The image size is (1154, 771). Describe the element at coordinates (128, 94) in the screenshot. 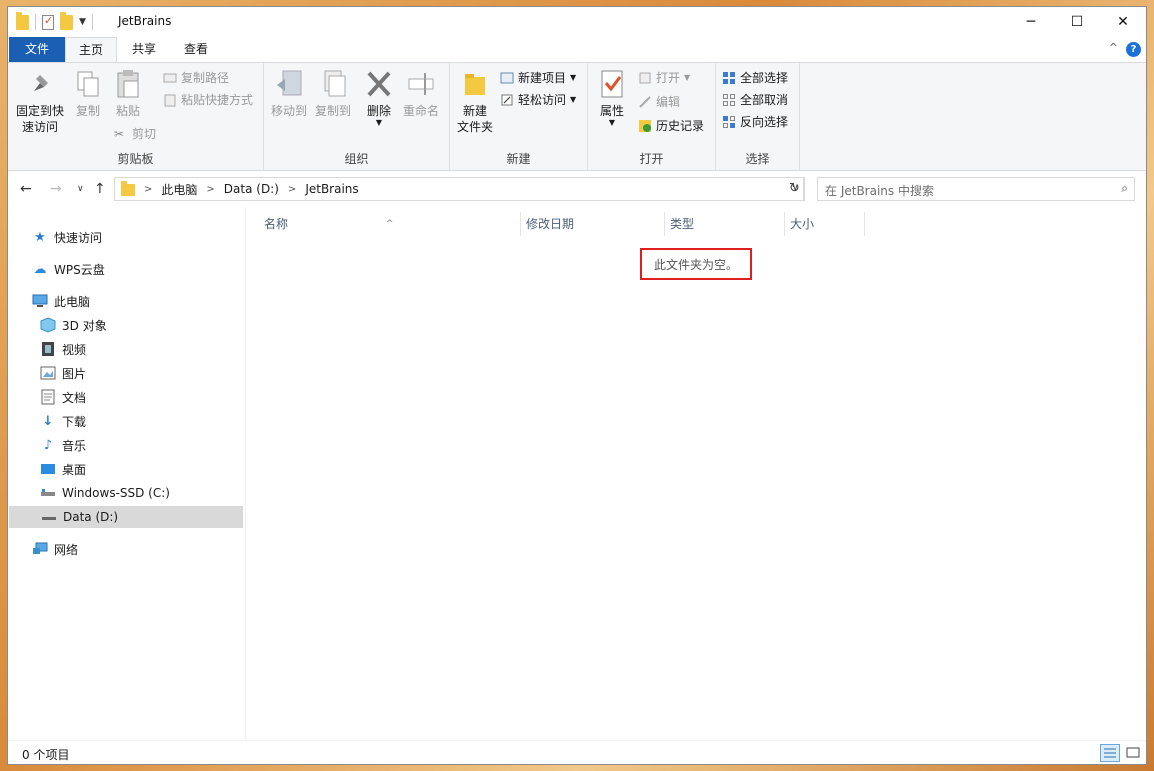

I see `paste-button: 粘贴` at that location.